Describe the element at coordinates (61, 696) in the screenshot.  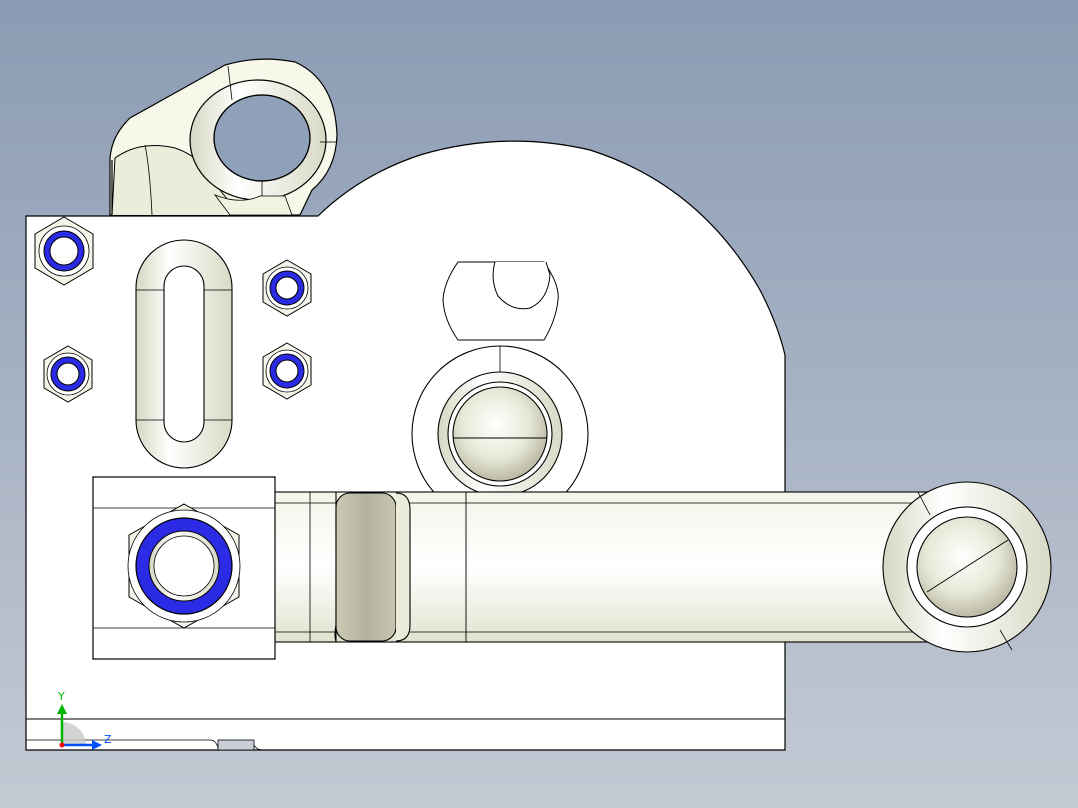
I see `axis-y-label: Y` at that location.